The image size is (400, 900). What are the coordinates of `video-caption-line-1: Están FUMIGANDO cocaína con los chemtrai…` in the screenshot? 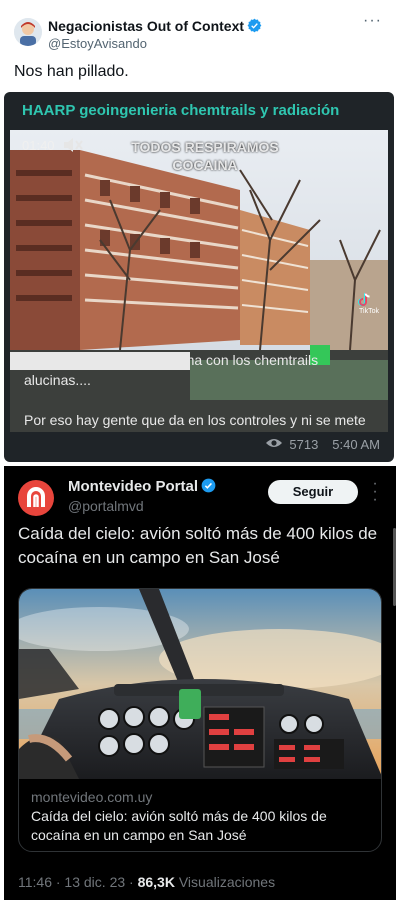 It's located at (171, 370).